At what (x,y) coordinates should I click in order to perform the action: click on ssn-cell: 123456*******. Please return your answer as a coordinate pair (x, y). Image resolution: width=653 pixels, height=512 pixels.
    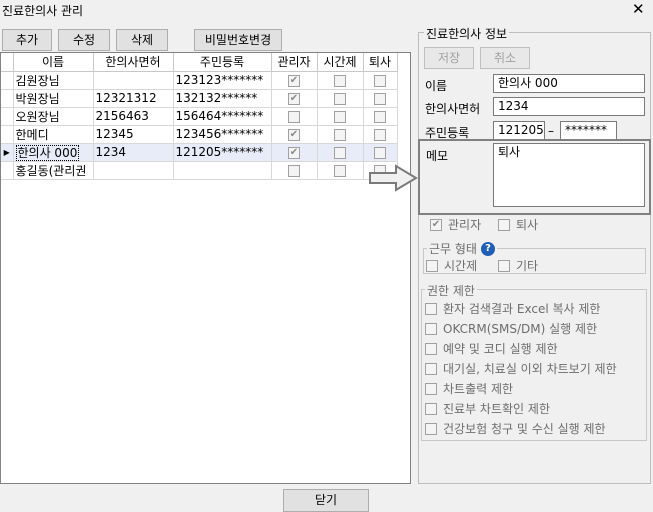
    Looking at the image, I should click on (222, 134).